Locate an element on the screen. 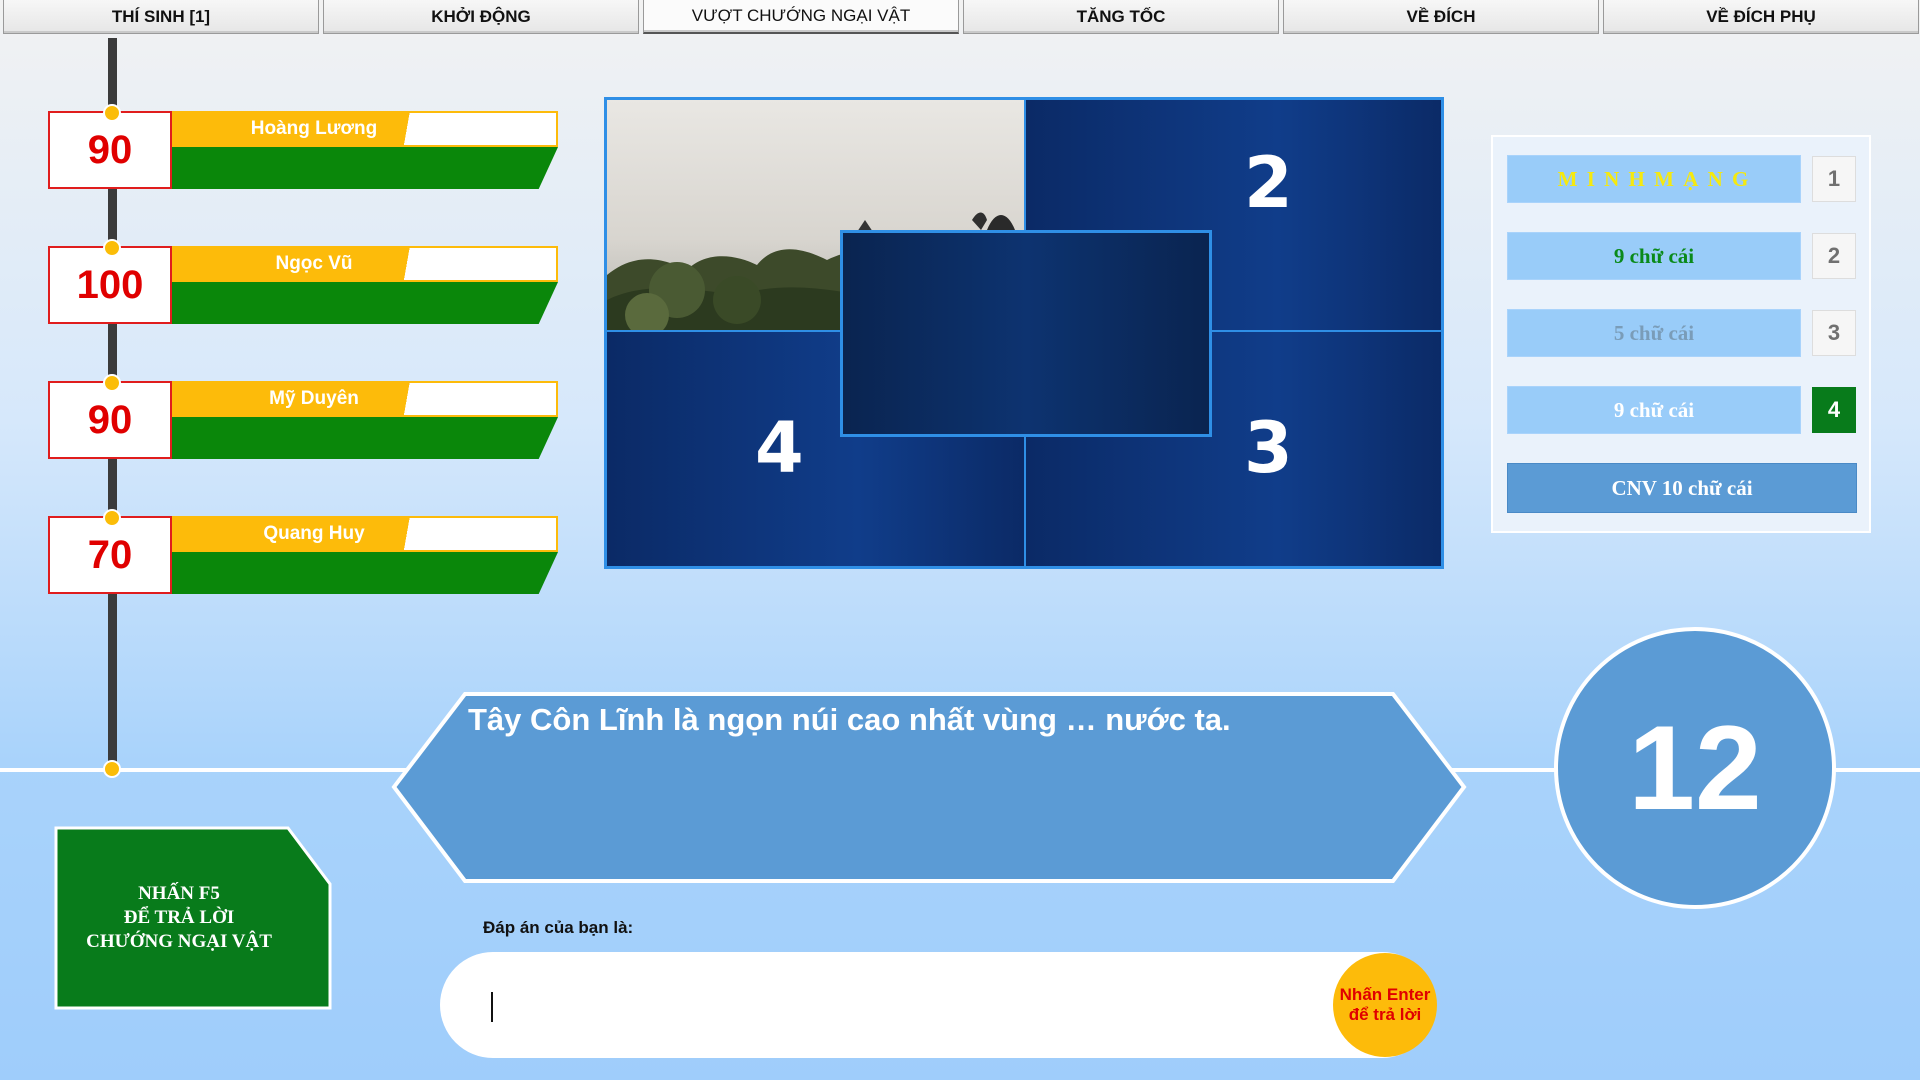 This screenshot has width=1920, height=1080. keyword-text: M I N H M Ạ N G is located at coordinates (1654, 178).